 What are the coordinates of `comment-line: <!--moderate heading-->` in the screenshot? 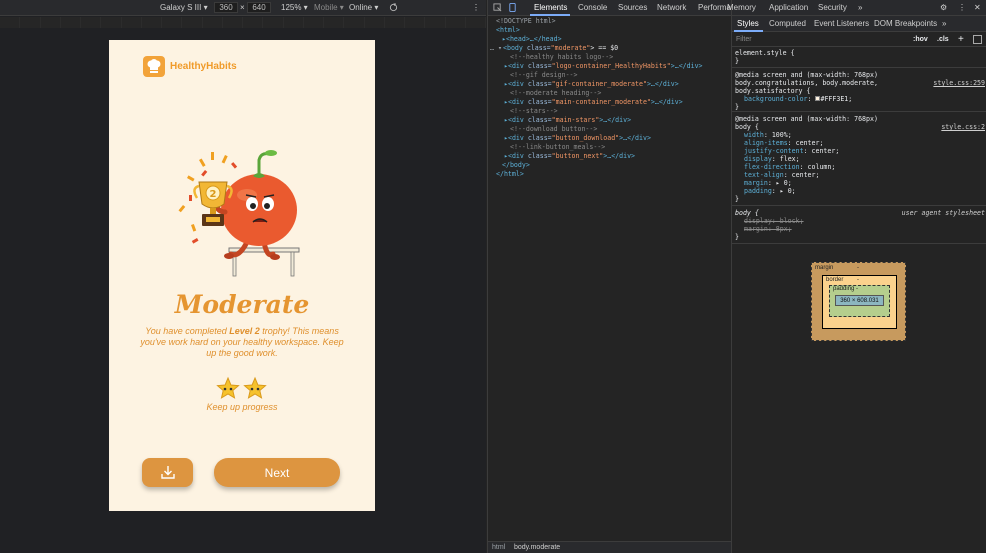 It's located at (555, 93).